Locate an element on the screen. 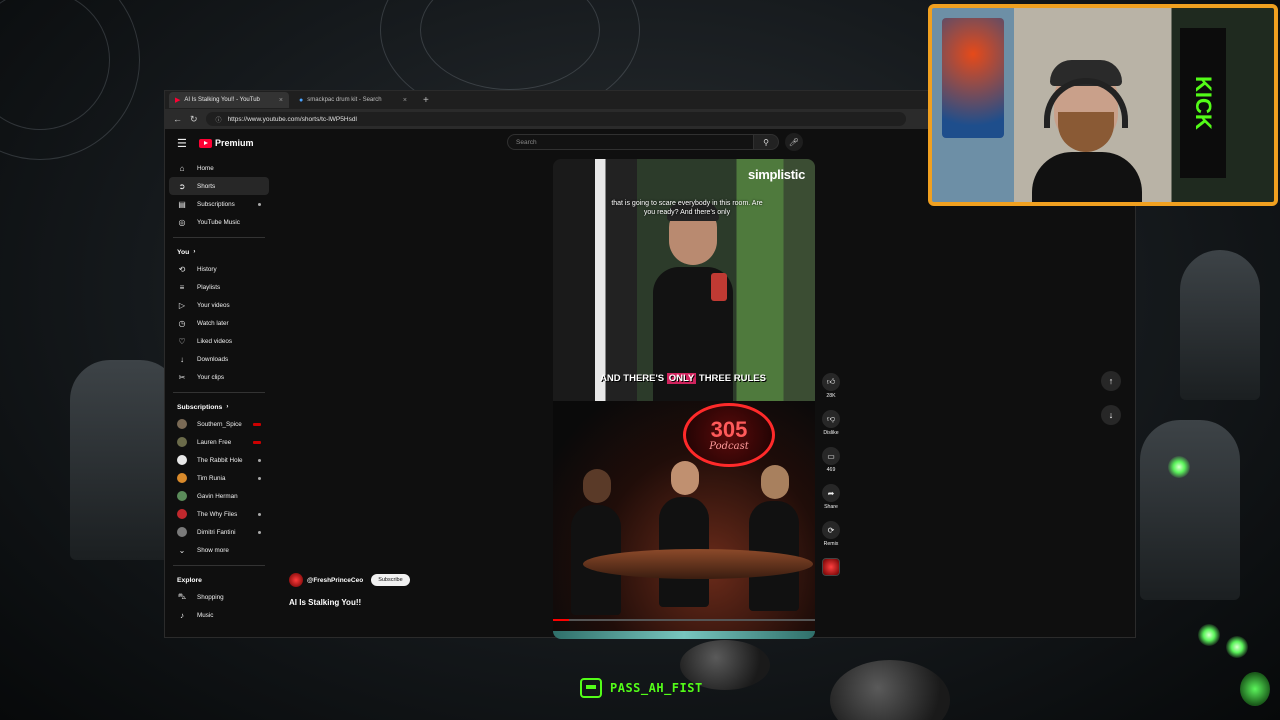  previous-short-button: ↑ is located at coordinates (1111, 381).